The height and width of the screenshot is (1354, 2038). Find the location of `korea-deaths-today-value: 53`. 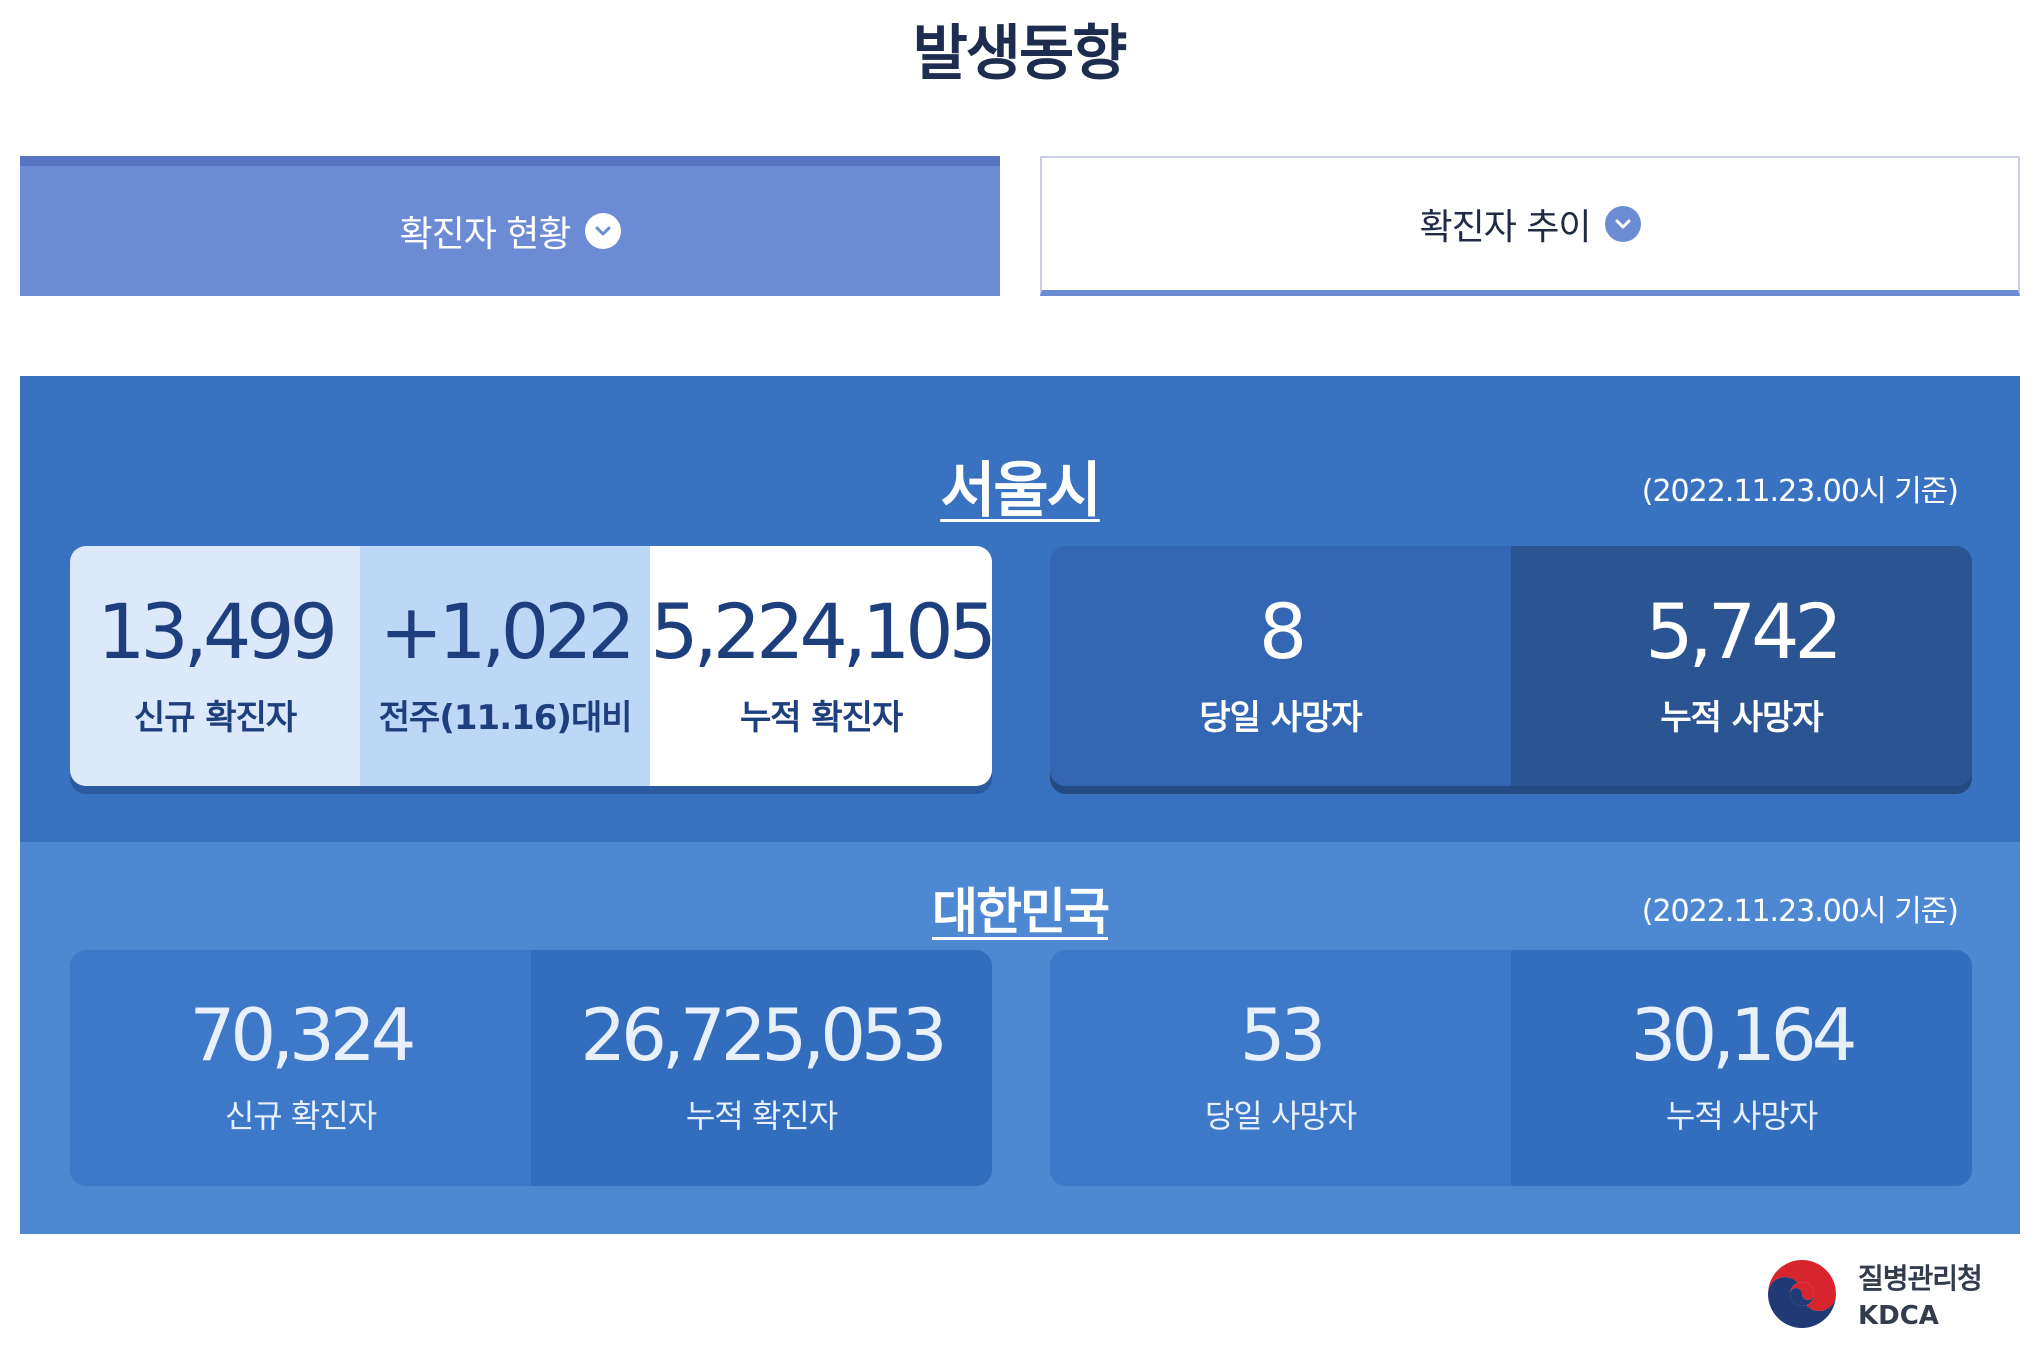

korea-deaths-today-value: 53 is located at coordinates (1283, 1035).